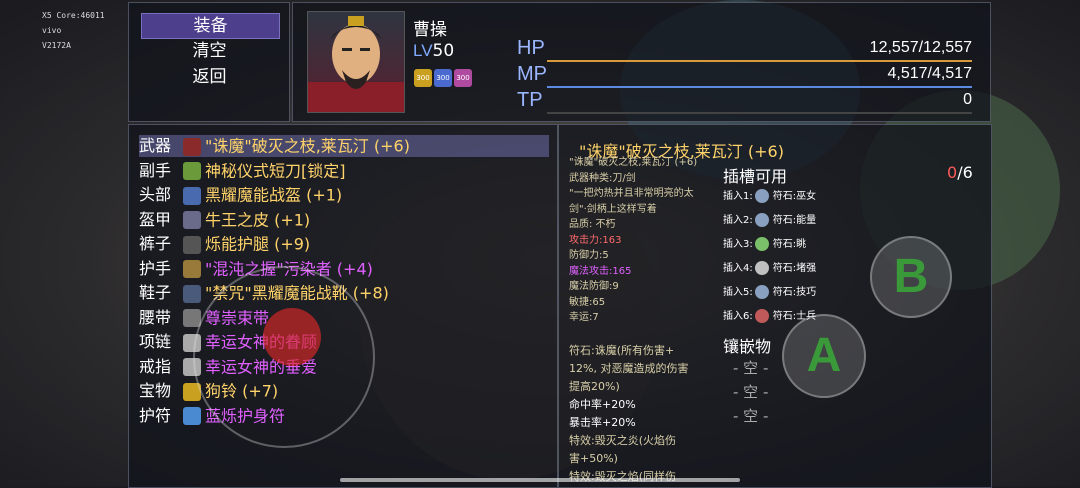 This screenshot has width=1080, height=488. What do you see at coordinates (155, 415) in the screenshot?
I see `slot-label: 护符` at bounding box center [155, 415].